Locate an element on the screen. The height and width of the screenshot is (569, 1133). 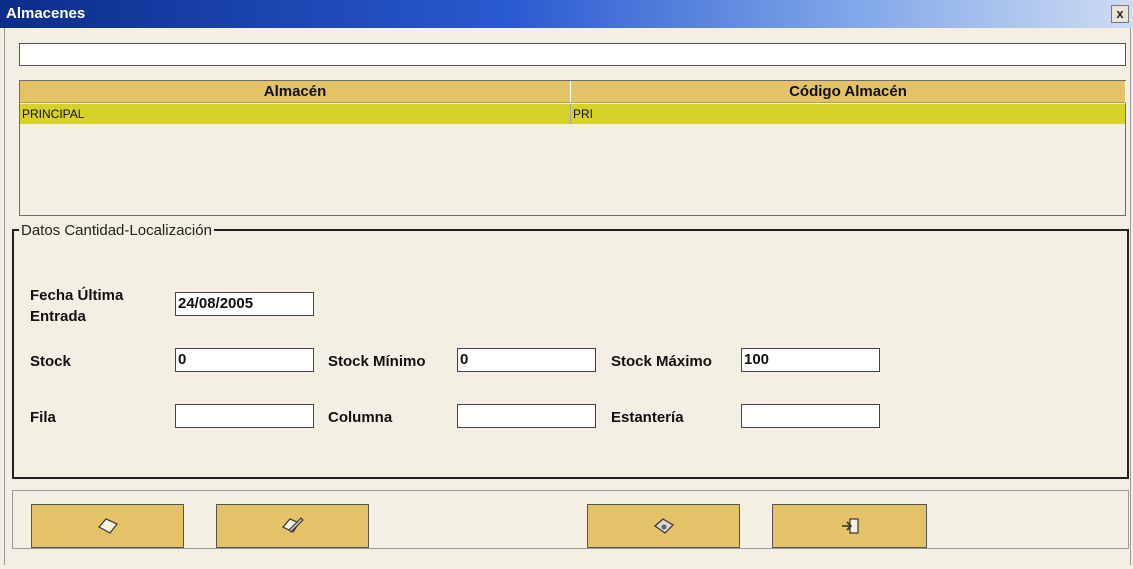
column-header-codigo-almacen: Código Almacén is located at coordinates (848, 92).